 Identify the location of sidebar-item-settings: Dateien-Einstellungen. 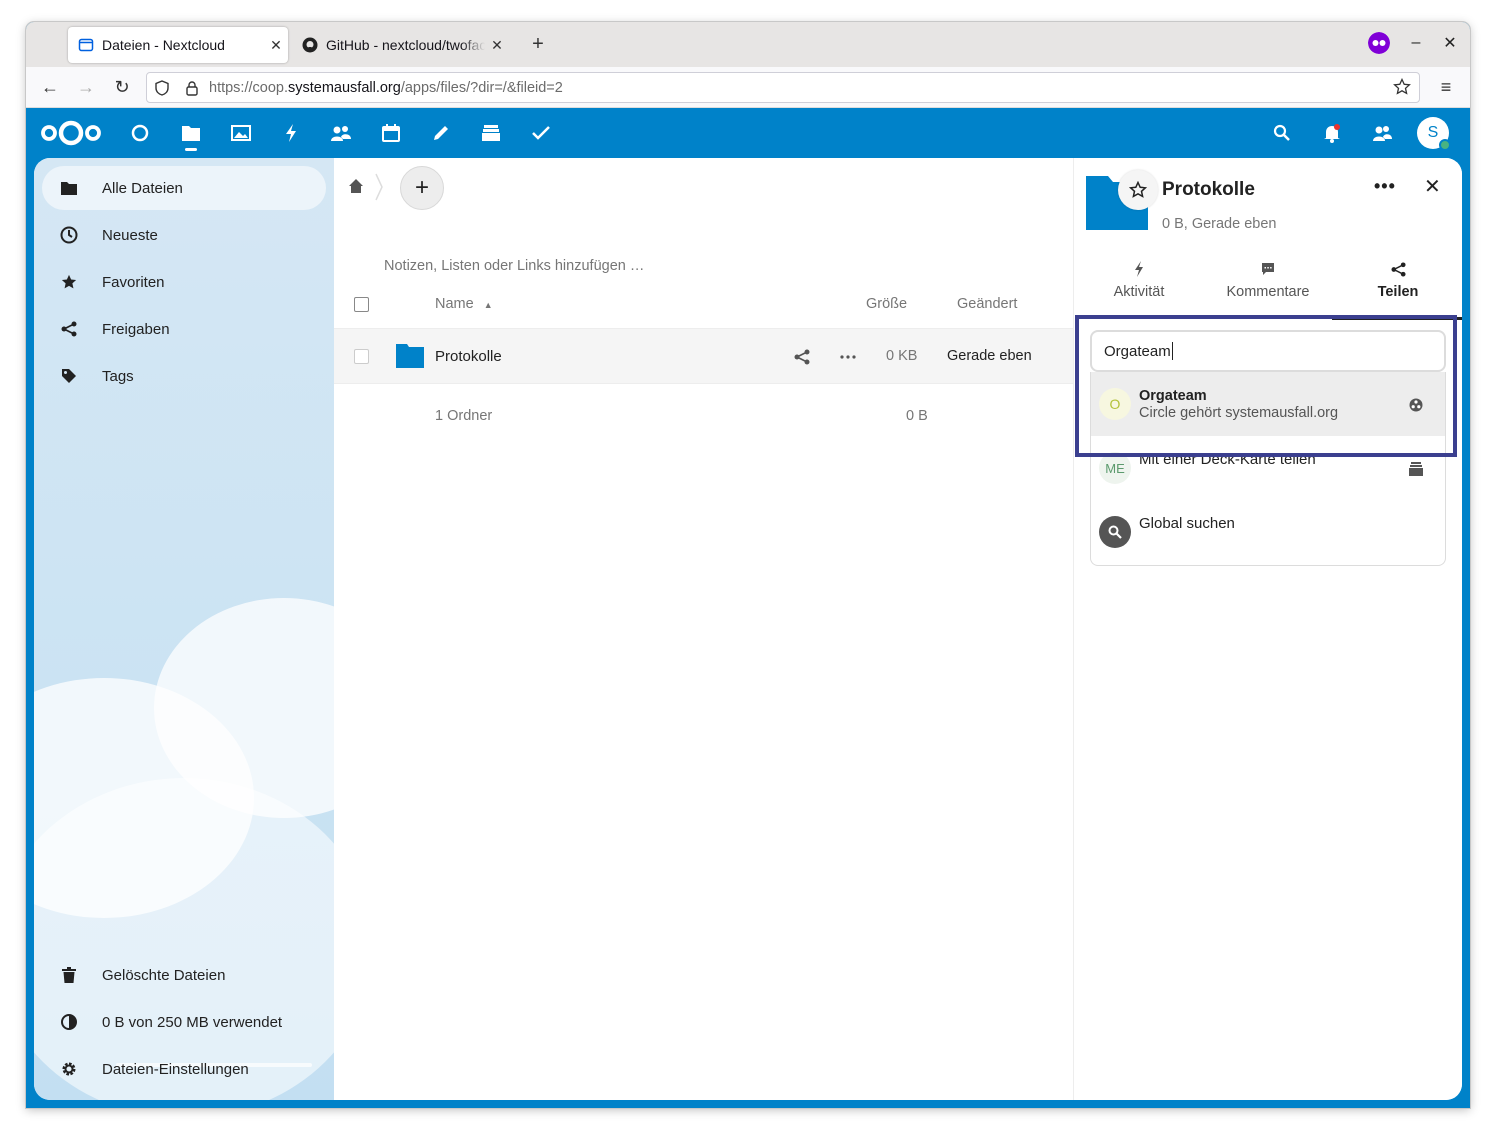
(184, 1069).